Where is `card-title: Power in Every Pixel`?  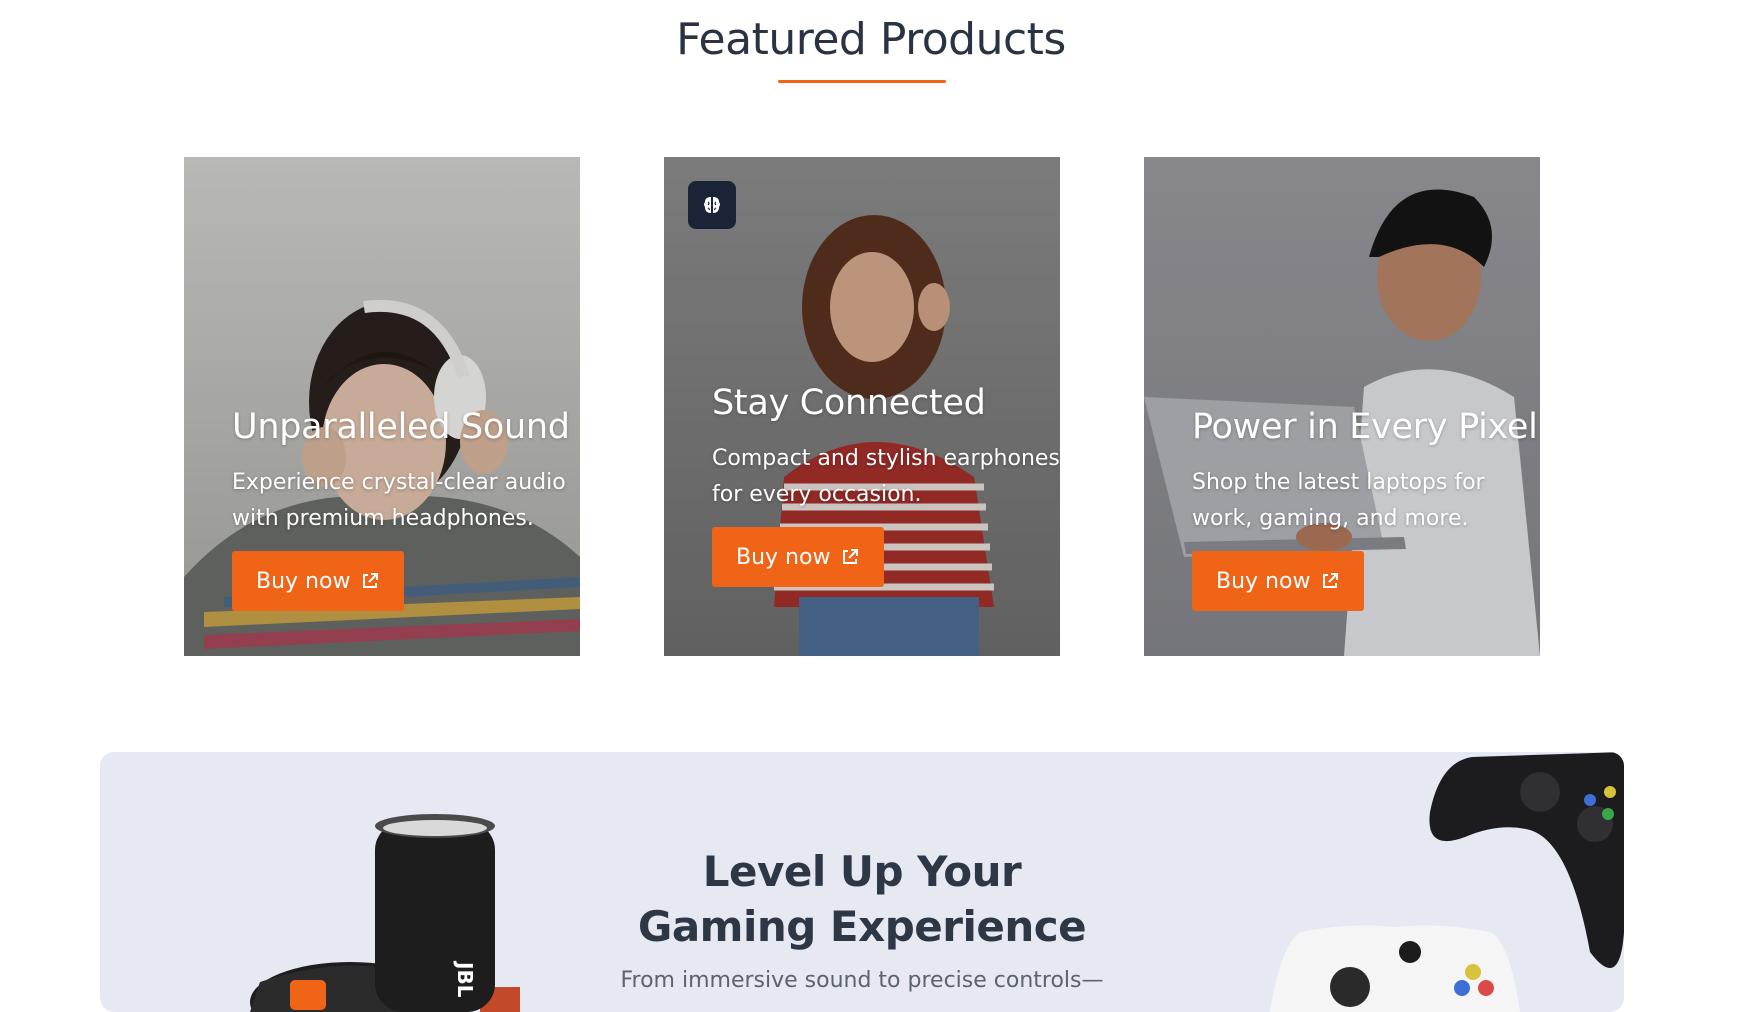 card-title: Power in Every Pixel is located at coordinates (1365, 427).